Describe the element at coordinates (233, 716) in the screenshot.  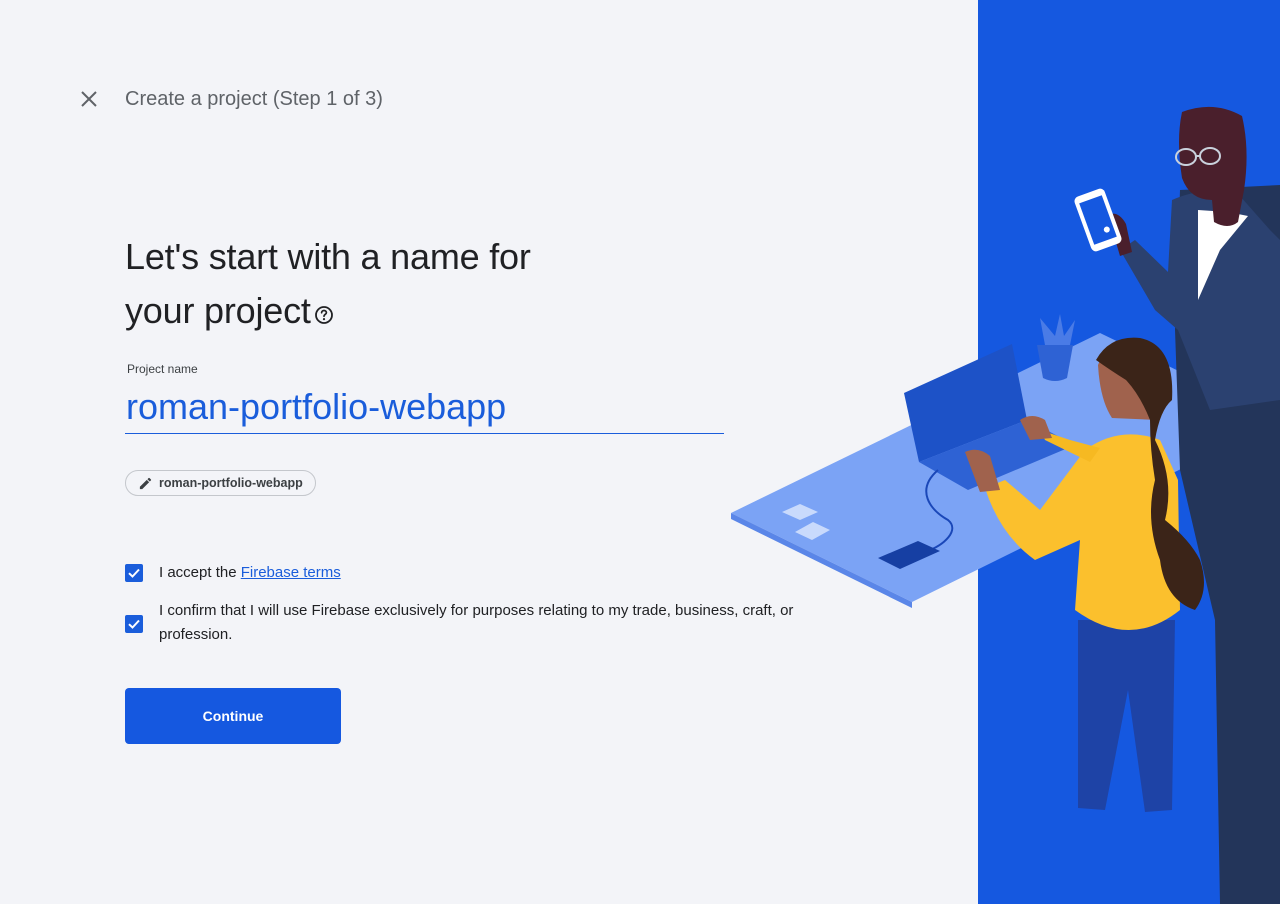
I see `continue-button: Continue` at that location.